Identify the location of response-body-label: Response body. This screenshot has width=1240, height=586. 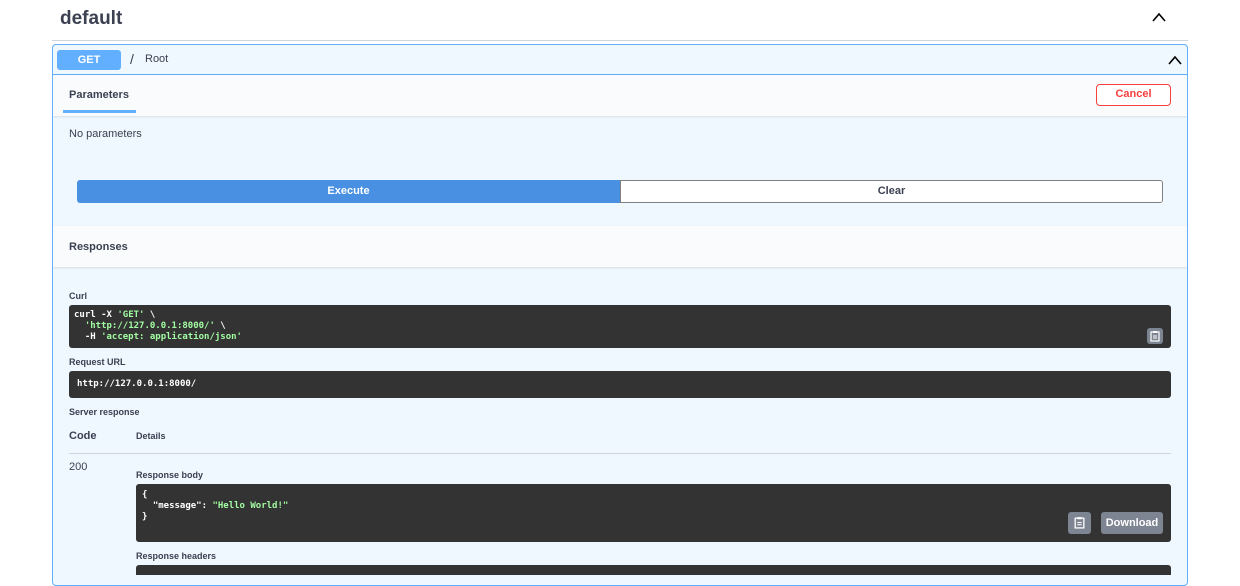
(170, 475).